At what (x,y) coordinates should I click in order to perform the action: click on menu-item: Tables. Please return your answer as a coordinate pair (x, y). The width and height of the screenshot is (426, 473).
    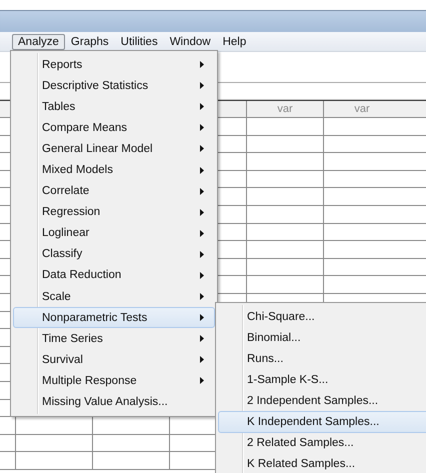
    Looking at the image, I should click on (114, 107).